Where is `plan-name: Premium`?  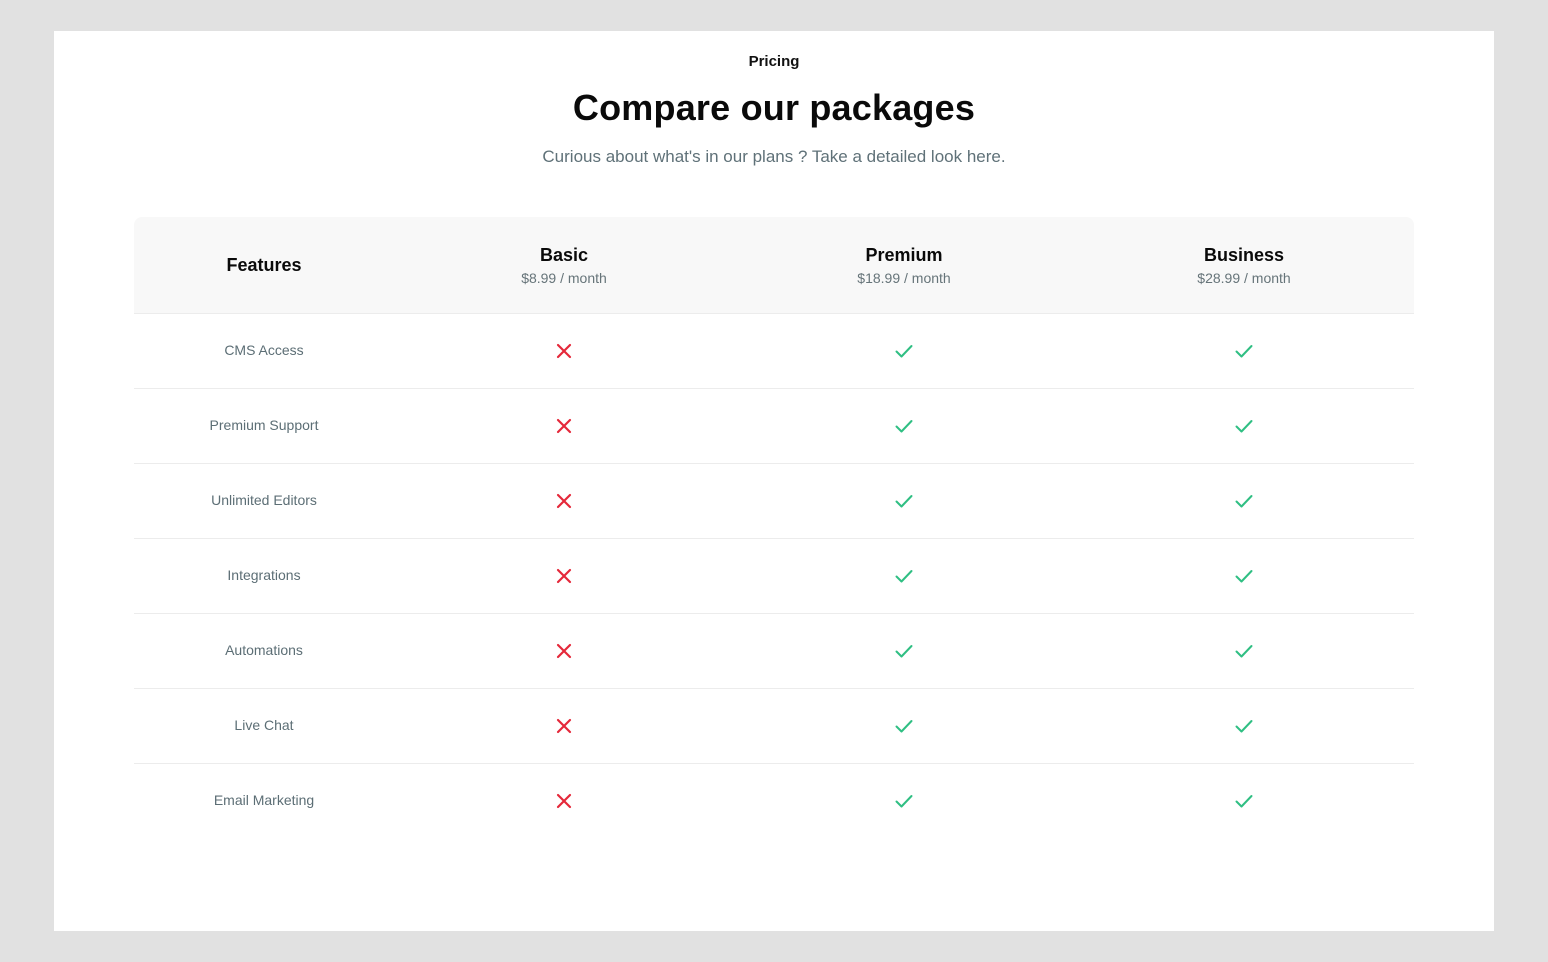
plan-name: Premium is located at coordinates (904, 254).